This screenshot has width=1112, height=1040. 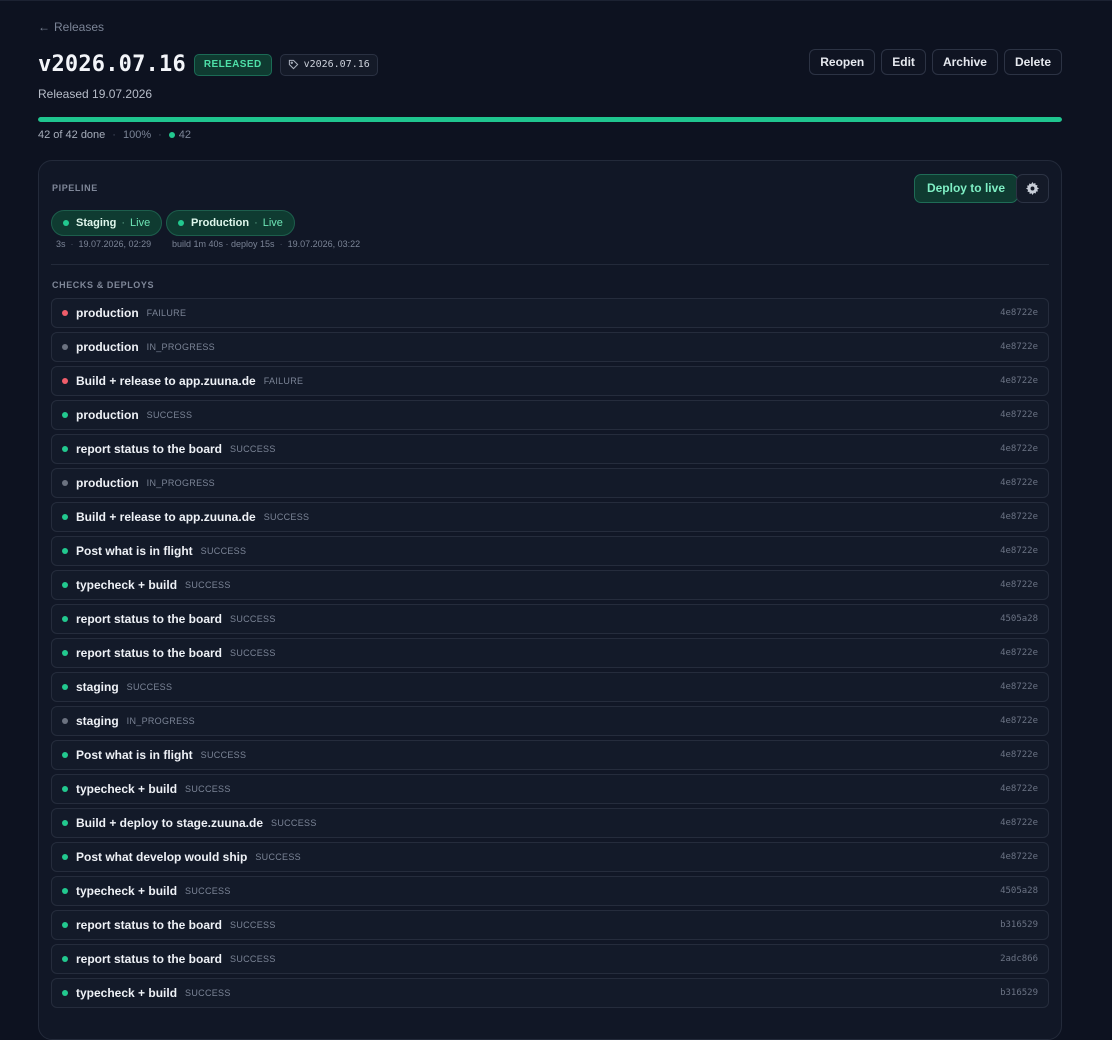 I want to click on stage-name: Staging, so click(x=96, y=223).